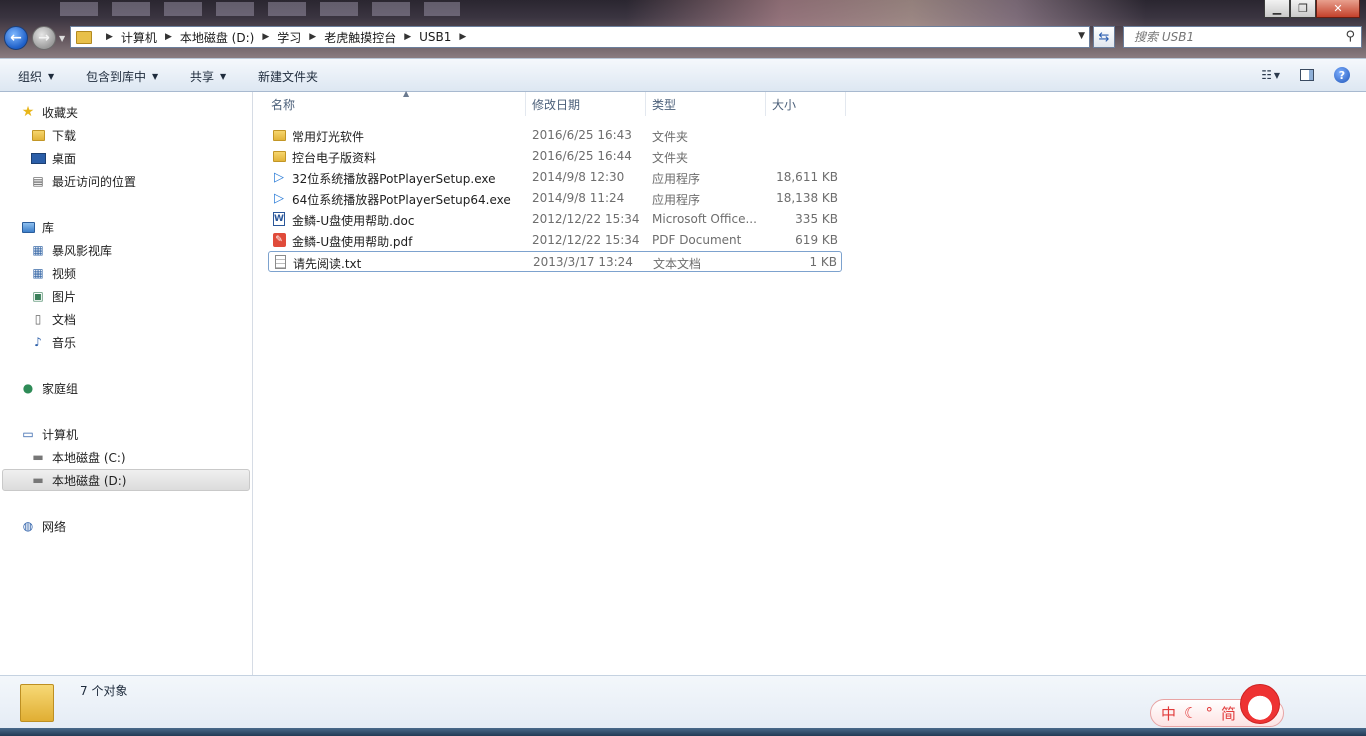 The width and height of the screenshot is (1366, 736). I want to click on back-button: ←, so click(16, 38).